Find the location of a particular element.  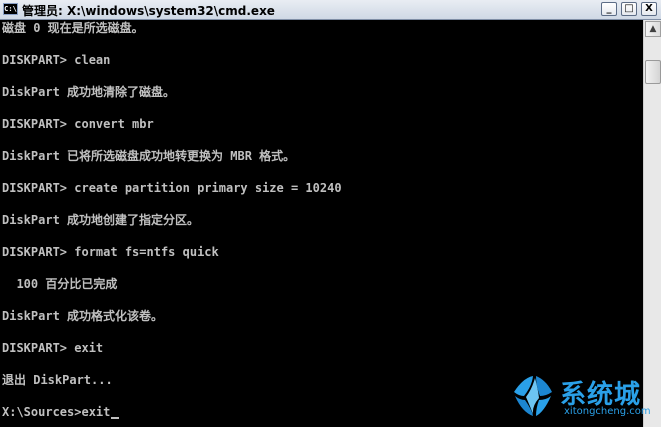

console-line: 磁盘 0 现在是所选磁盘。 is located at coordinates (73, 28).